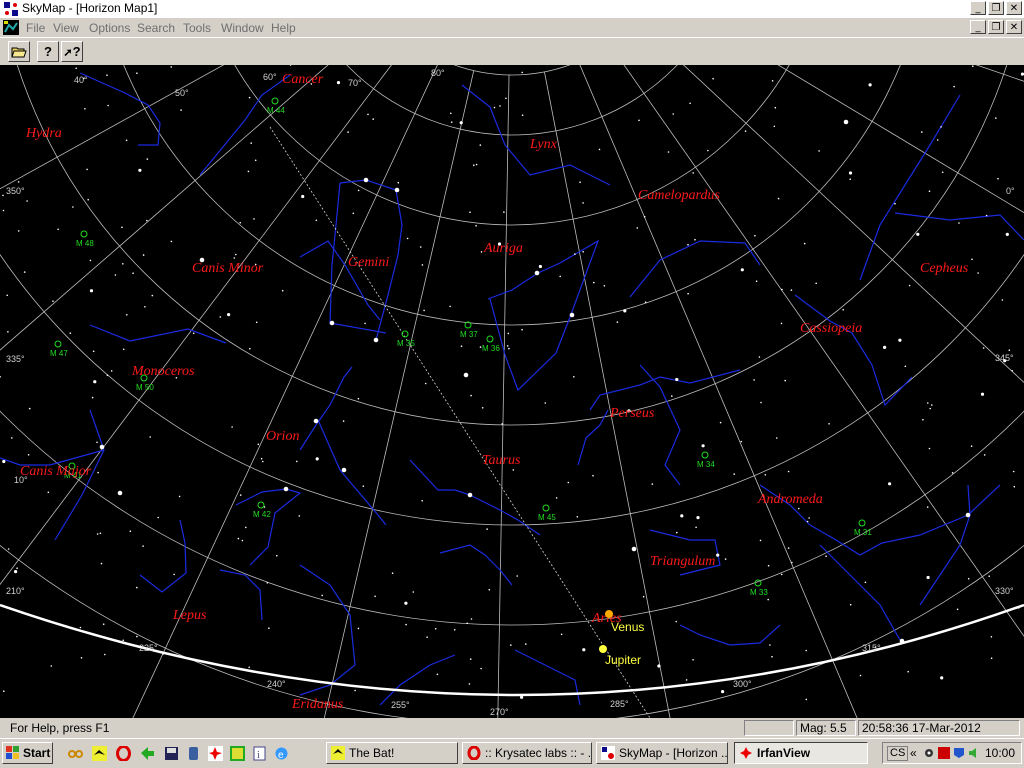 Image resolution: width=1024 pixels, height=768 pixels. Describe the element at coordinates (392, 753) in the screenshot. I see `task-the-bat: The Bat!` at that location.